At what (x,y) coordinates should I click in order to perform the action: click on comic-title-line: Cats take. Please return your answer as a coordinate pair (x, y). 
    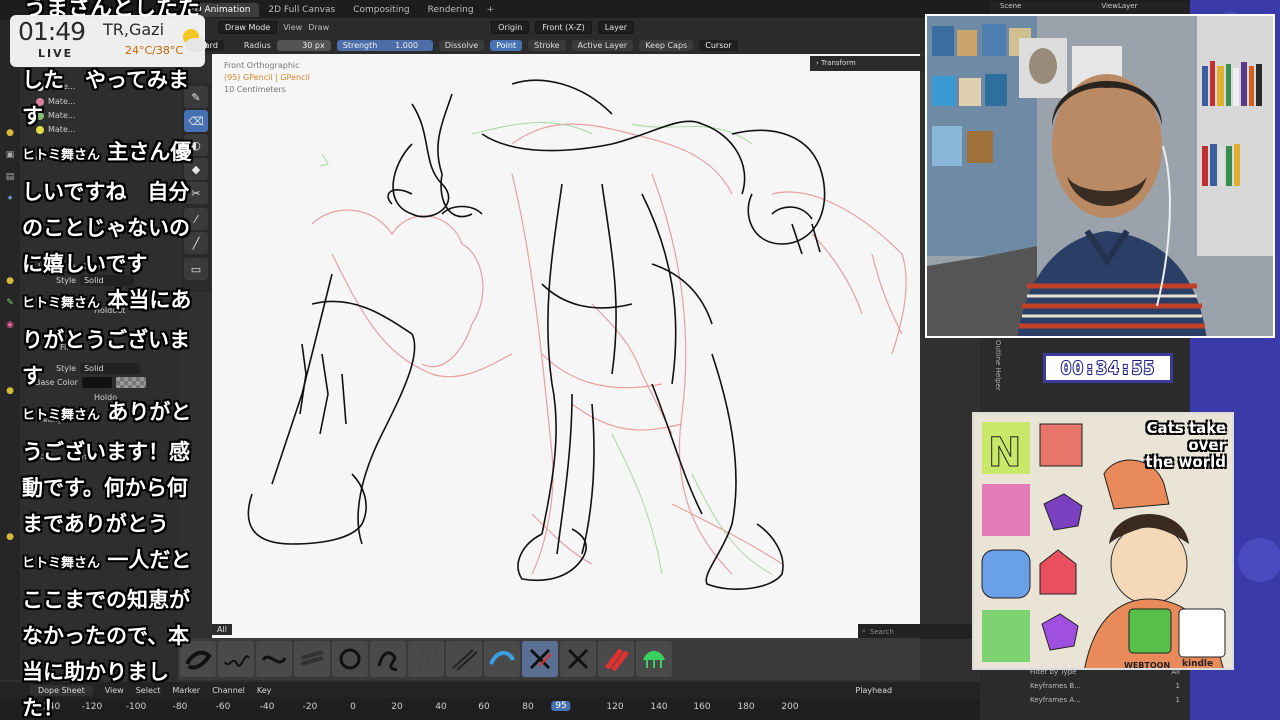
    Looking at the image, I should click on (1186, 428).